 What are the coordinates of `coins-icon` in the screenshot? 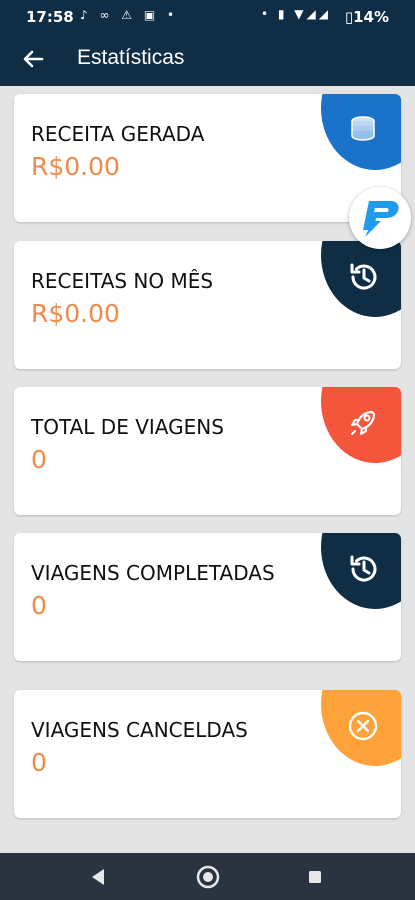 It's located at (363, 128).